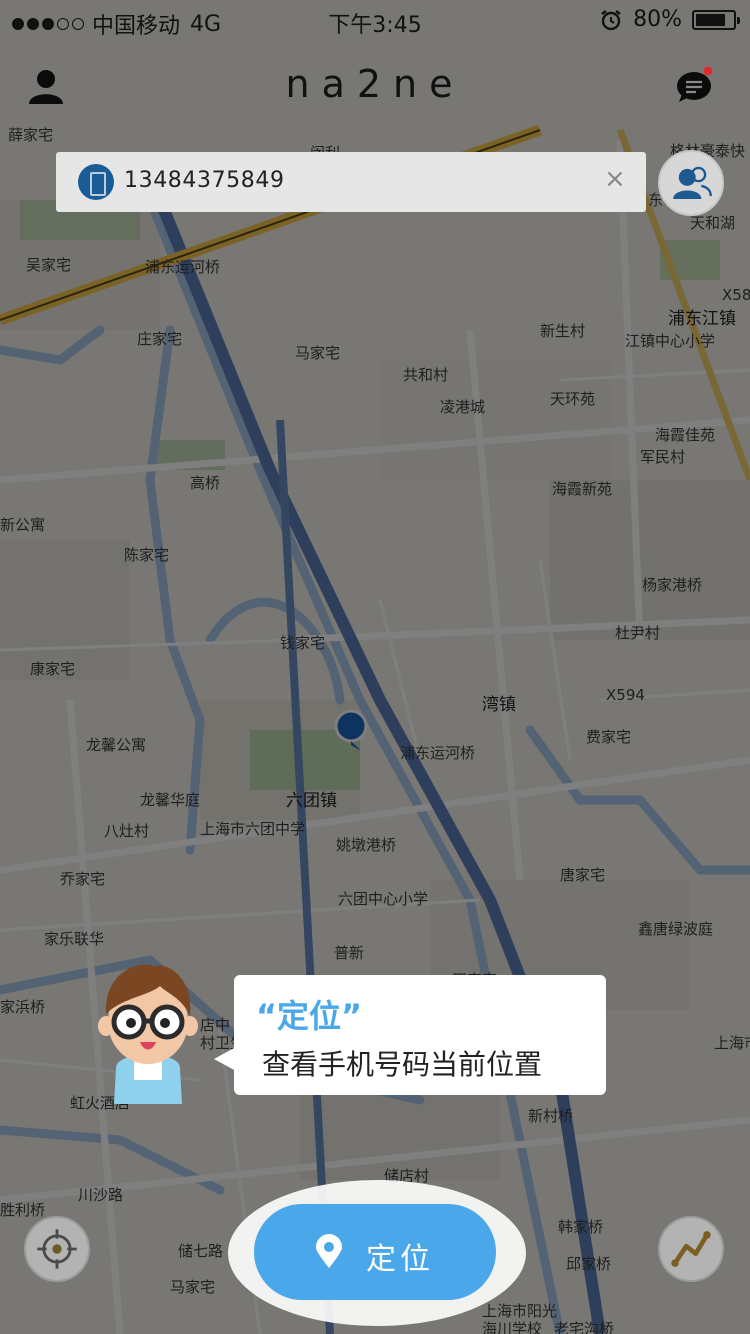 The width and height of the screenshot is (750, 1334). I want to click on phone-number-value: 13484375849, so click(204, 180).